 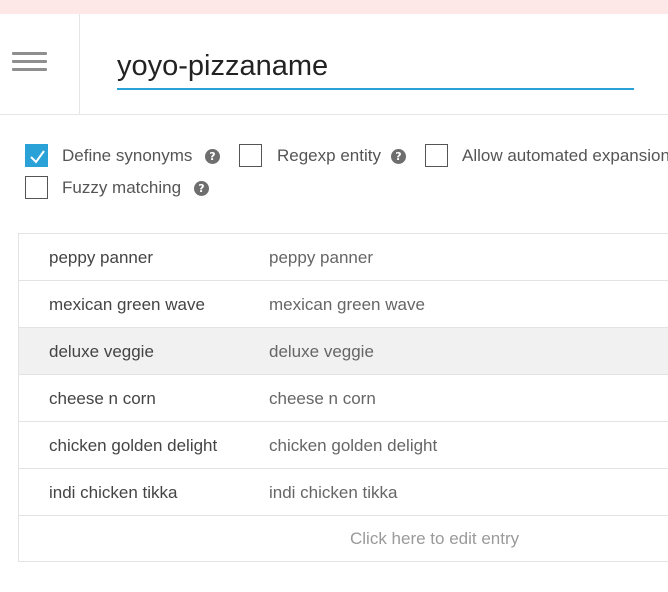 I want to click on allow-automated-expansion-checkbox, so click(x=436, y=155).